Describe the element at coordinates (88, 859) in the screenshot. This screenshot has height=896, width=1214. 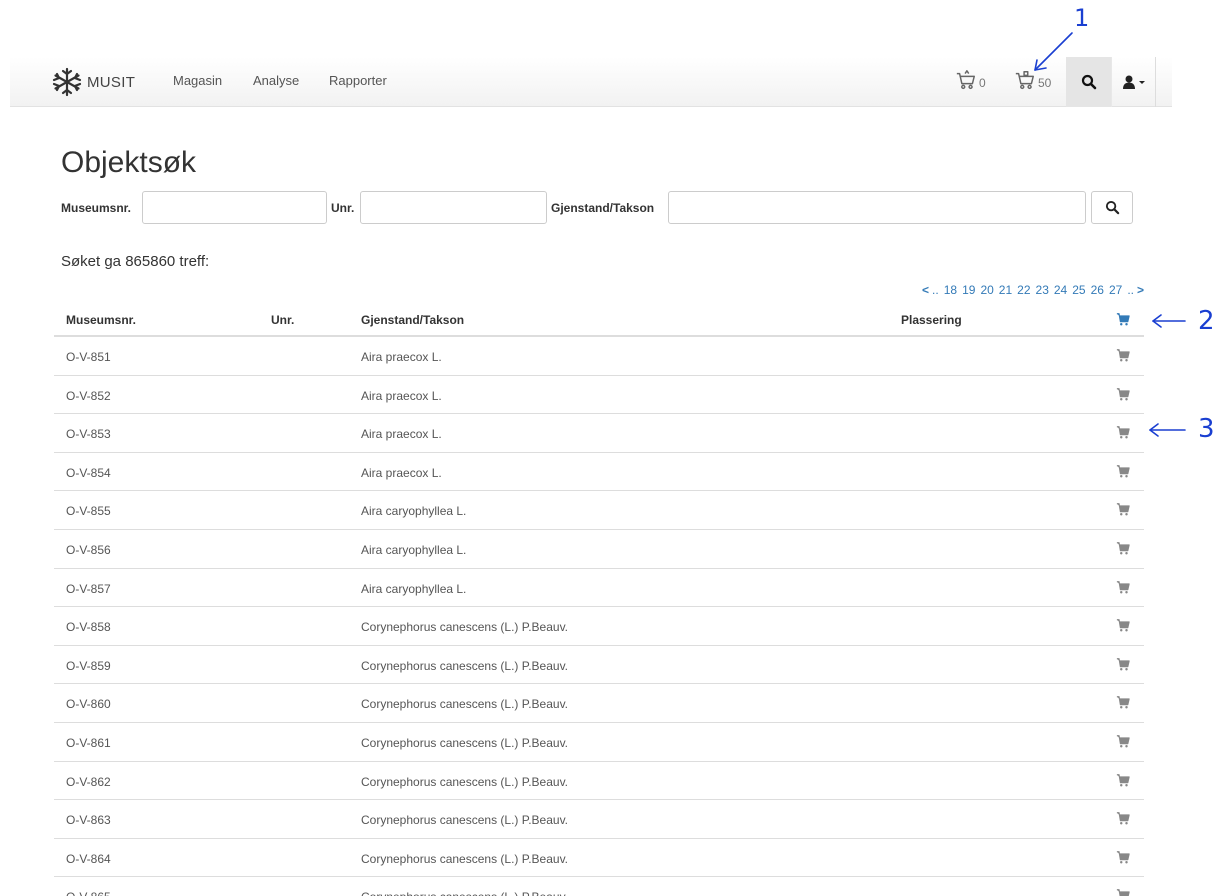
I see `museumsnr-cell: O-V-864` at that location.